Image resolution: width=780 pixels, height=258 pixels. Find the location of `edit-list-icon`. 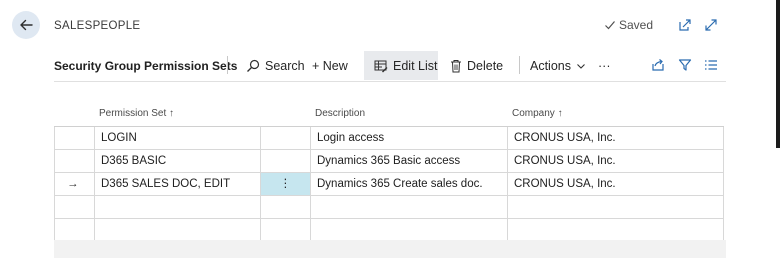

edit-list-icon is located at coordinates (381, 66).